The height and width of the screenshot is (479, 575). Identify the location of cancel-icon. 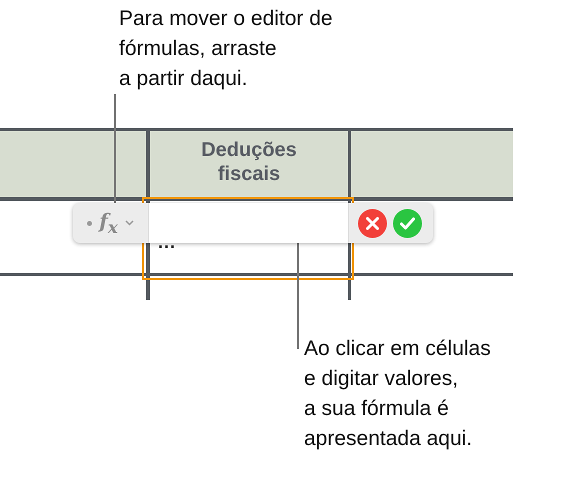
(372, 223).